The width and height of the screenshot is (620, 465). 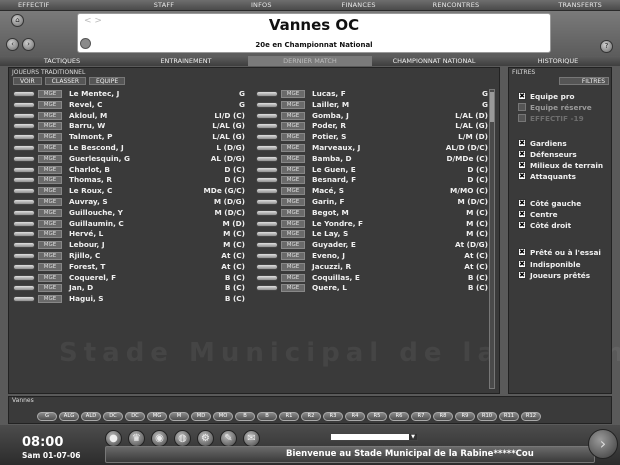 What do you see at coordinates (328, 256) in the screenshot?
I see `player-name: Eveno, J` at bounding box center [328, 256].